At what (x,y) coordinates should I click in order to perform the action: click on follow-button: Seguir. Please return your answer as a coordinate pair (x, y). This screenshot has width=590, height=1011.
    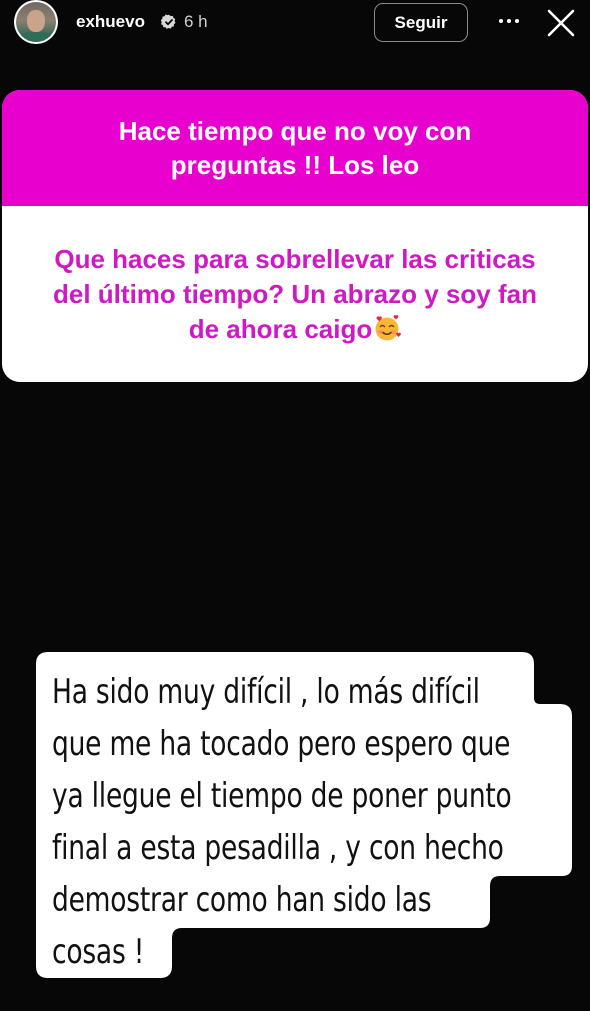
    Looking at the image, I should click on (421, 22).